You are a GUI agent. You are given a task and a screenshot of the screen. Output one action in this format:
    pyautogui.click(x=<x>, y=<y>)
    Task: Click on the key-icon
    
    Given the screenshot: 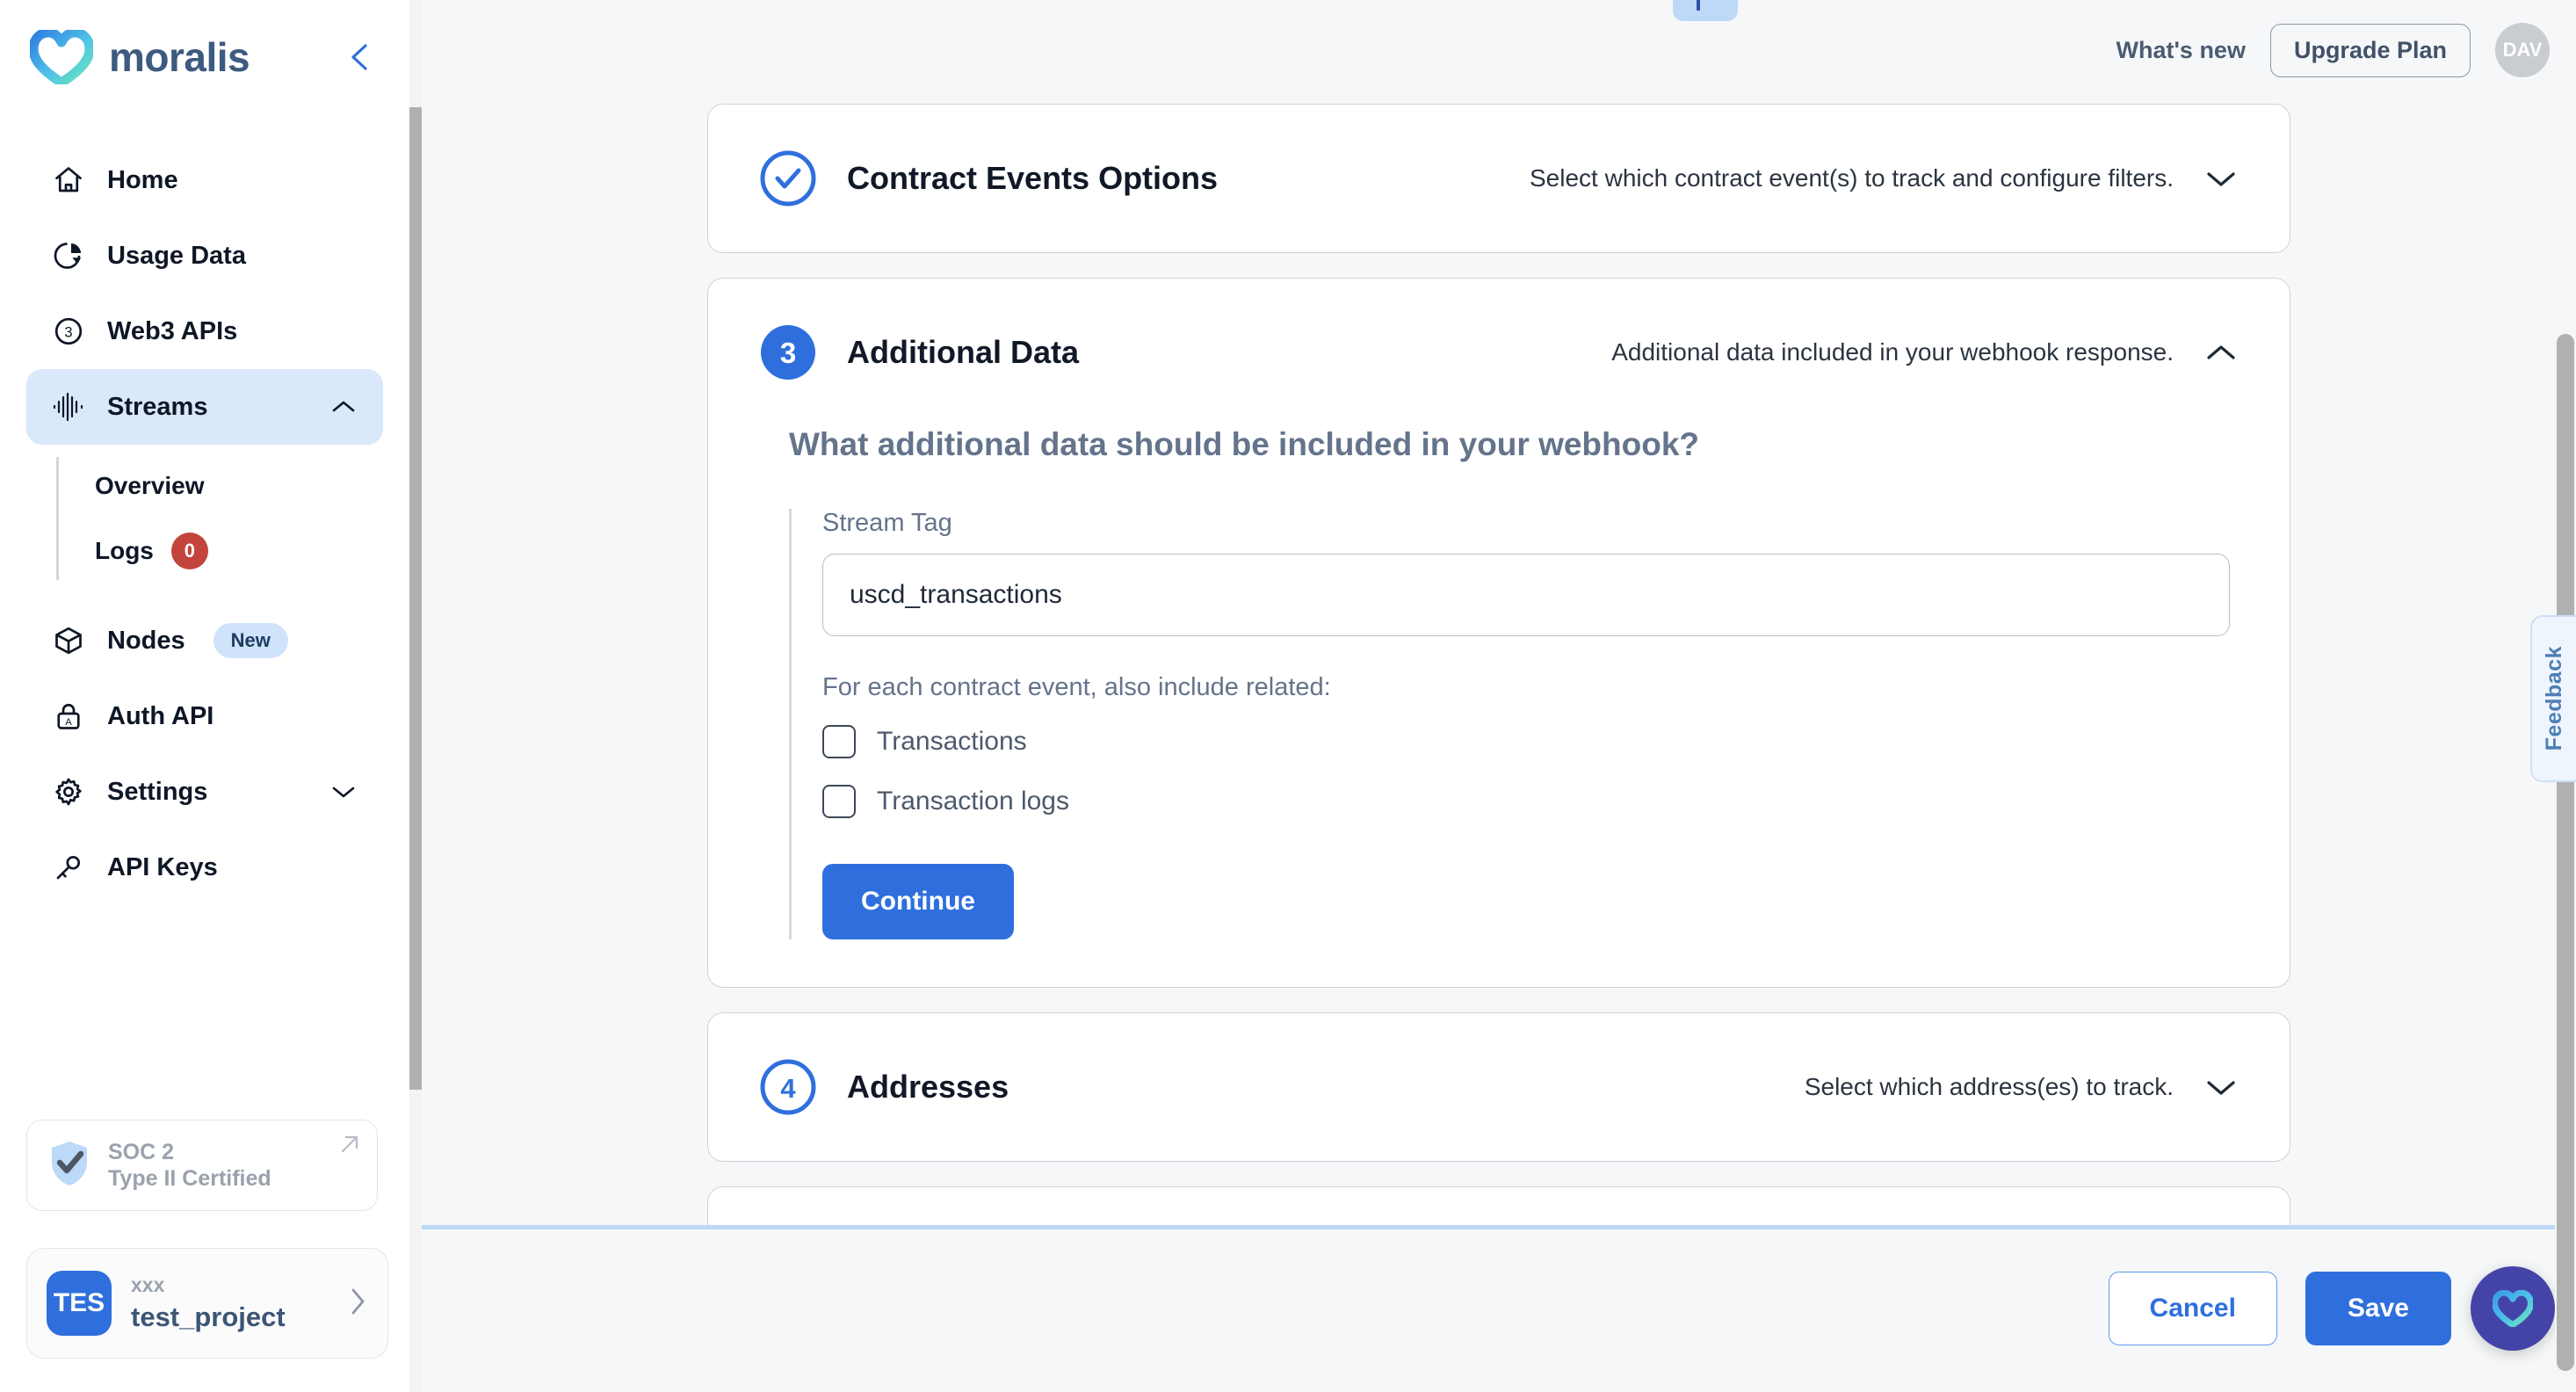 What is the action you would take?
    pyautogui.click(x=68, y=867)
    